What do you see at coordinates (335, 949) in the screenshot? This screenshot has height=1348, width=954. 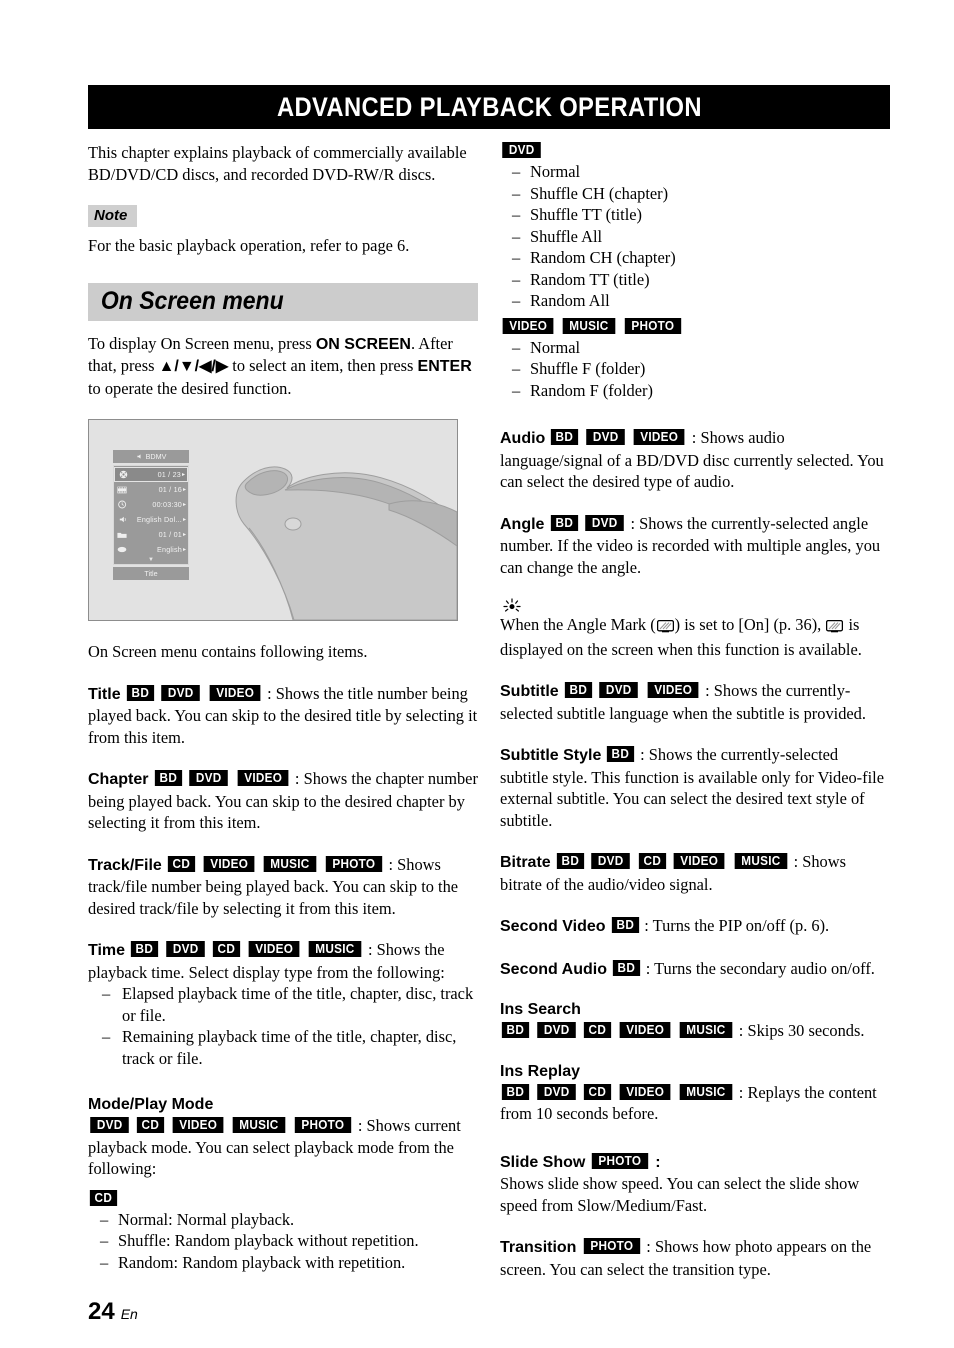 I see `badge-music: MUSIC` at bounding box center [335, 949].